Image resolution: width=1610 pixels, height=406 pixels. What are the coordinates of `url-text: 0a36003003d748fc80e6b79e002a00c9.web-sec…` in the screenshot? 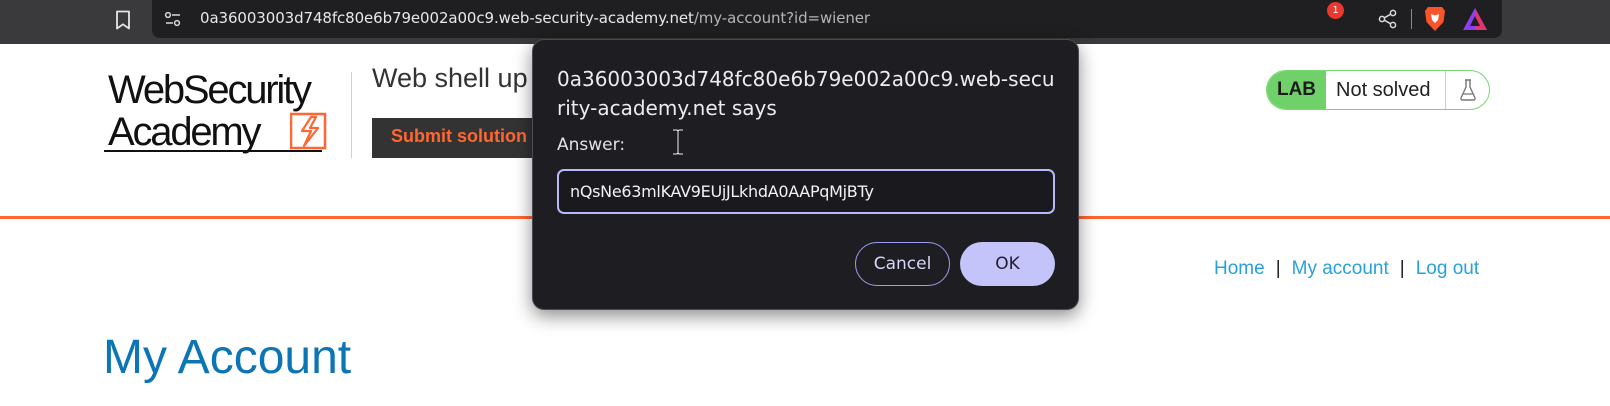 It's located at (535, 18).